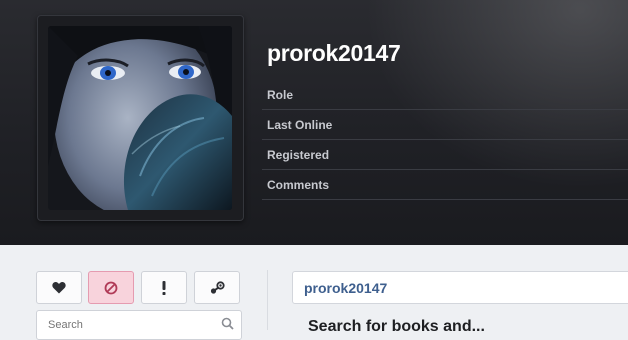  I want to click on like-button, so click(59, 287).